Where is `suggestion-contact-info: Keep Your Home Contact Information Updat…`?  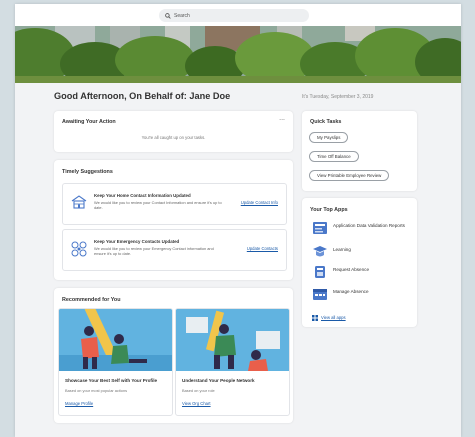
suggestion-contact-info: Keep Your Home Contact Information Updat… is located at coordinates (174, 204).